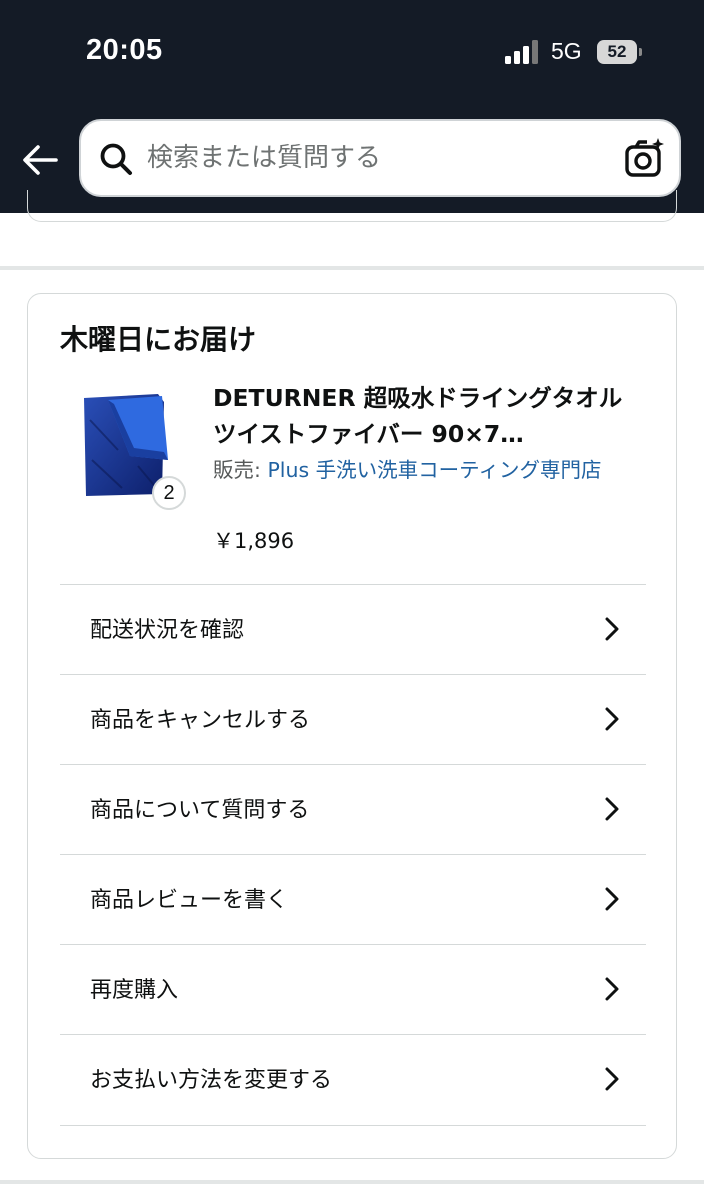 This screenshot has height=1200, width=704. I want to click on action-label: 配送状況を確認, so click(167, 630).